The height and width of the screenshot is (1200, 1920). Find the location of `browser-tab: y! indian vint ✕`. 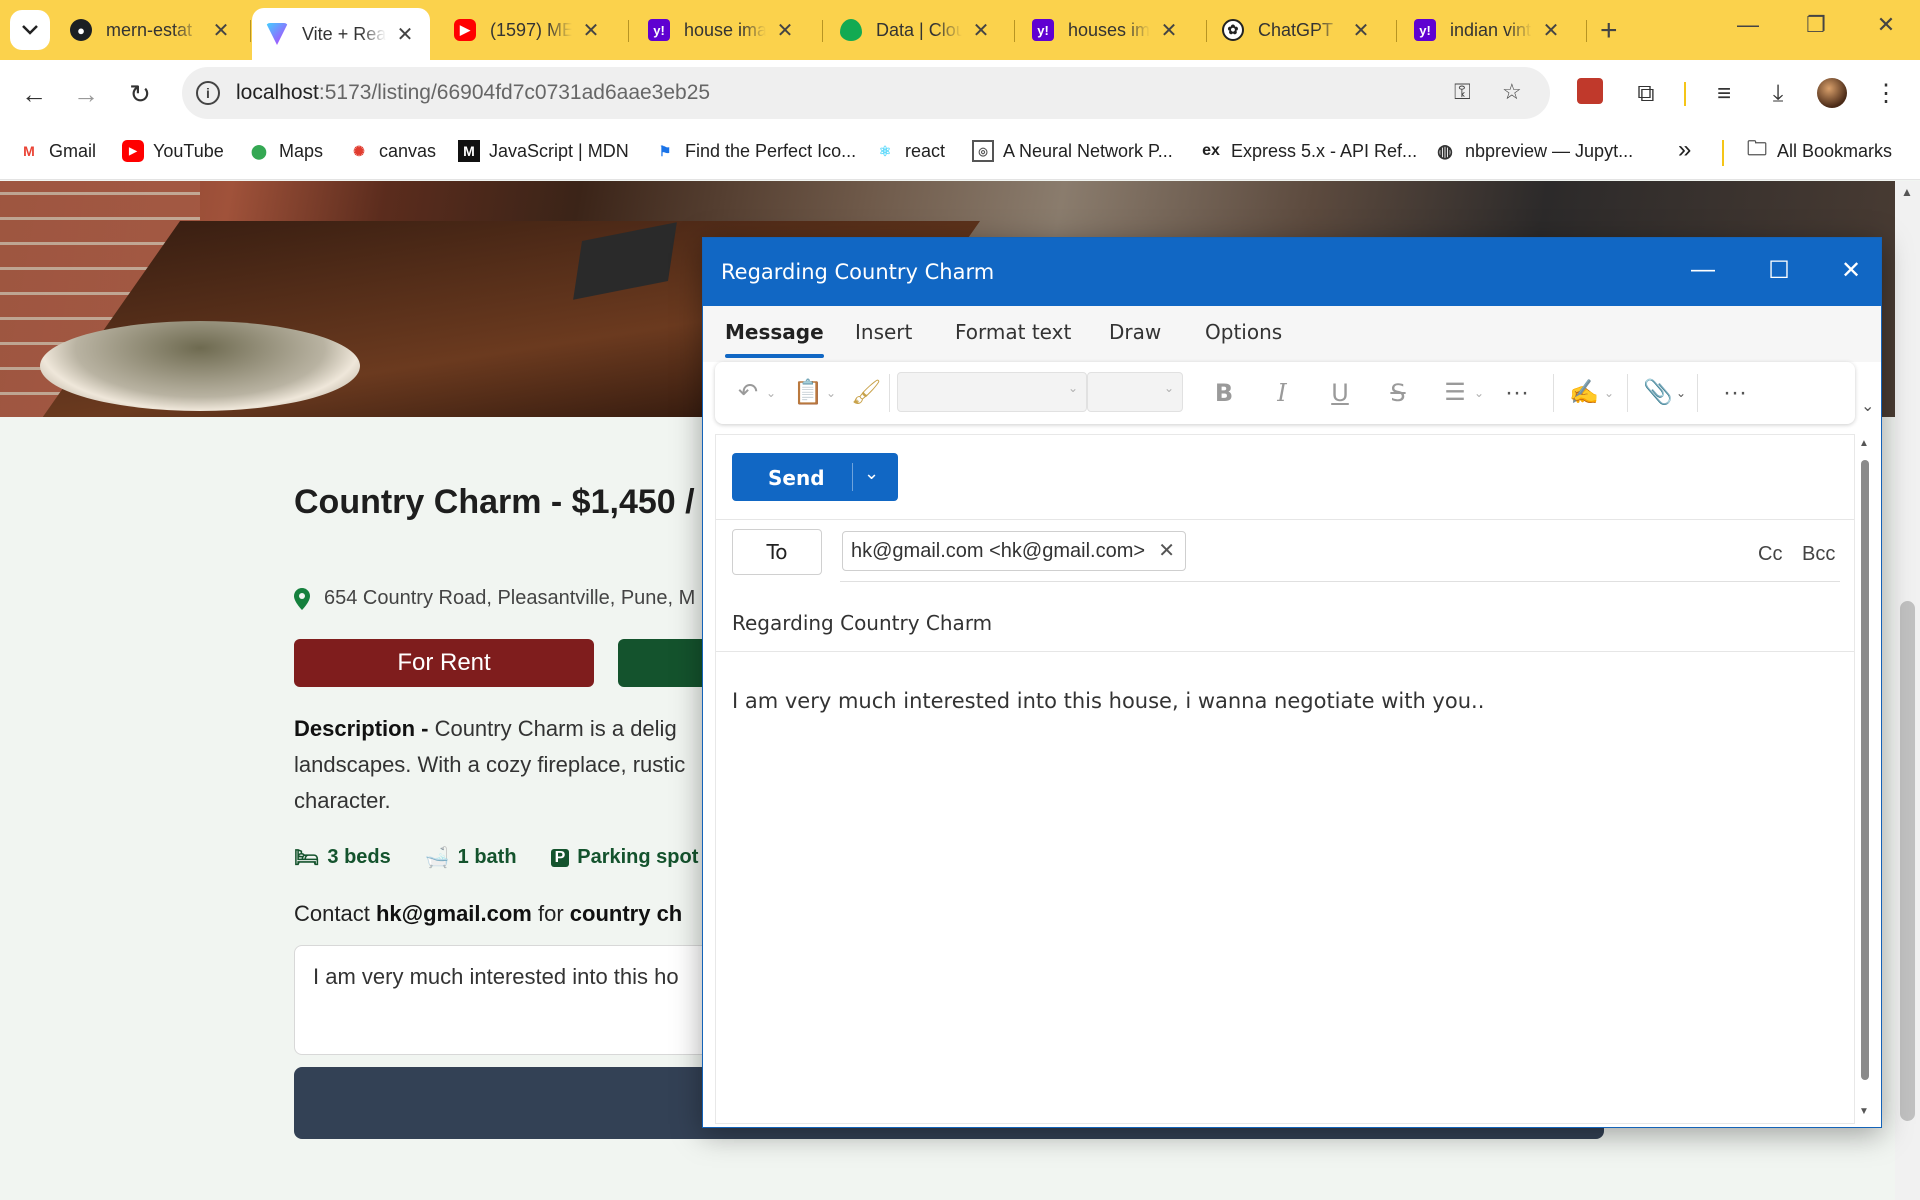

browser-tab: y! indian vint ✕ is located at coordinates (1488, 30).